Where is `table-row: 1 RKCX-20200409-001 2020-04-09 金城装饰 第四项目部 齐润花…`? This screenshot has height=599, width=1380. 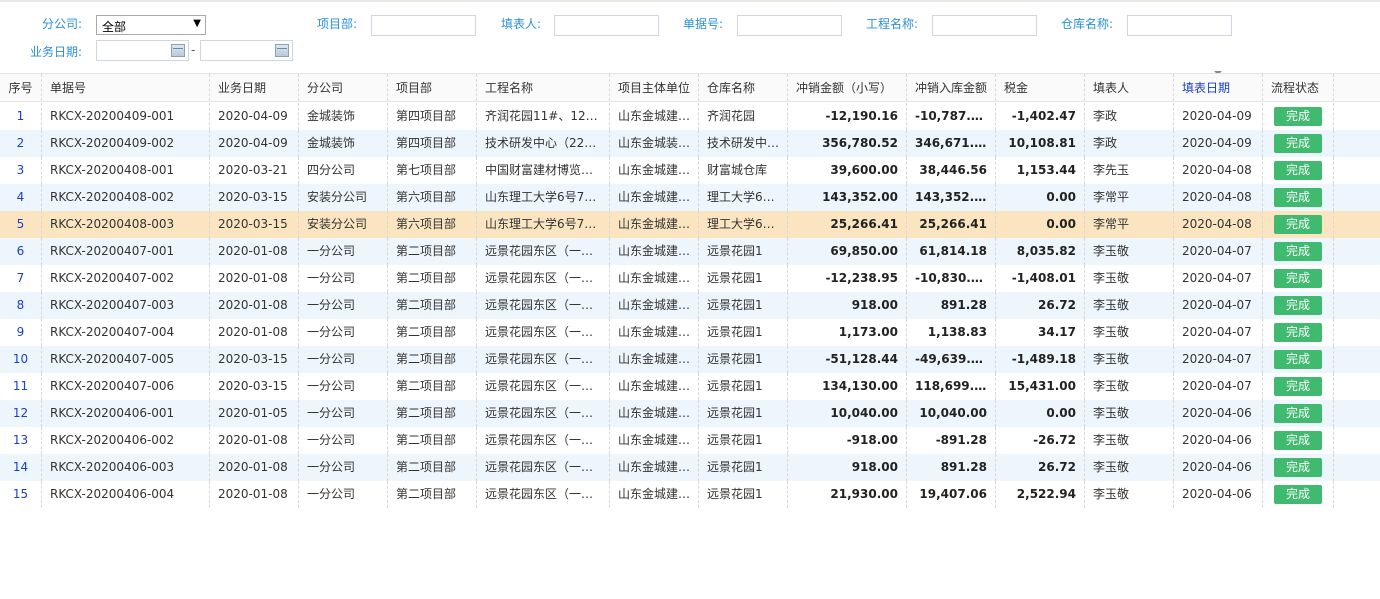 table-row: 1 RKCX-20200409-001 2020-04-09 金城装饰 第四项目部 齐润花… is located at coordinates (690, 116).